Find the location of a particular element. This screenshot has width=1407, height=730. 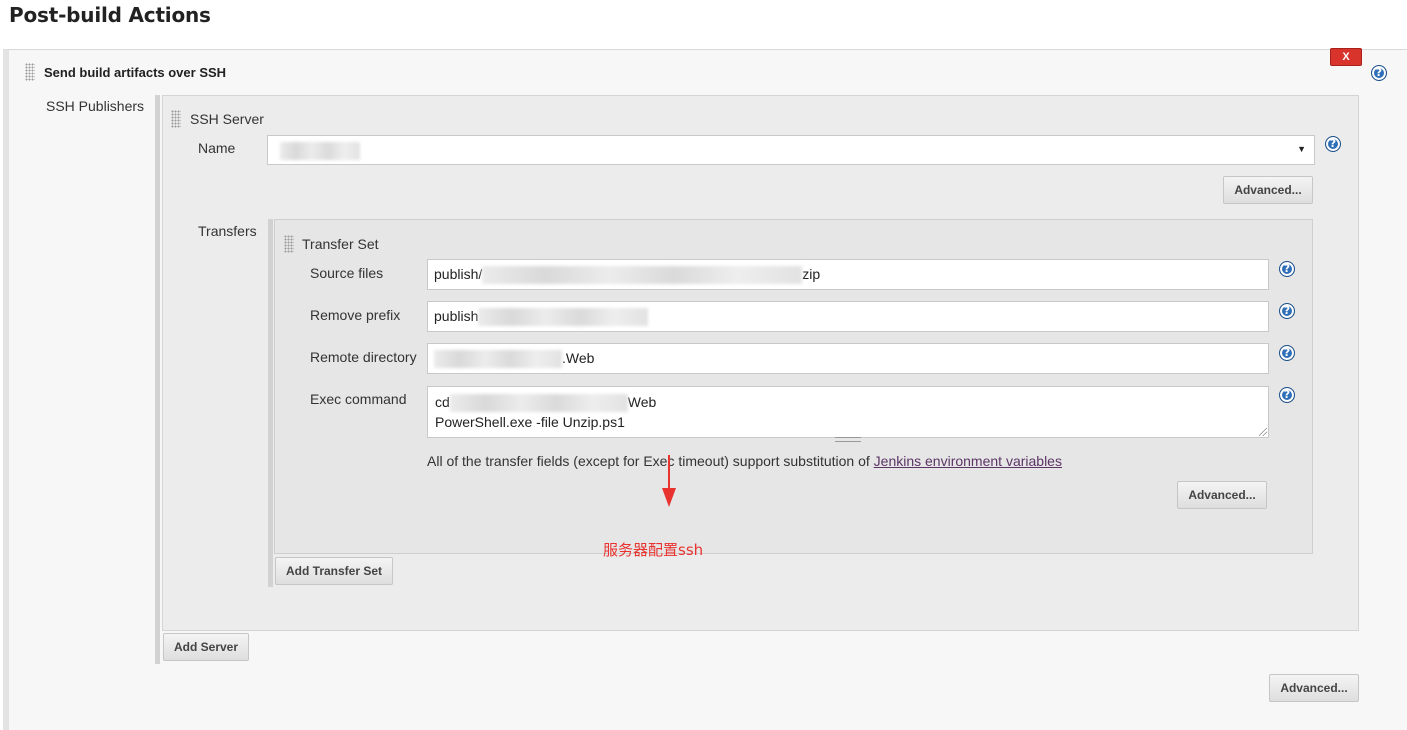

remote-directory-input: .Web is located at coordinates (848, 358).